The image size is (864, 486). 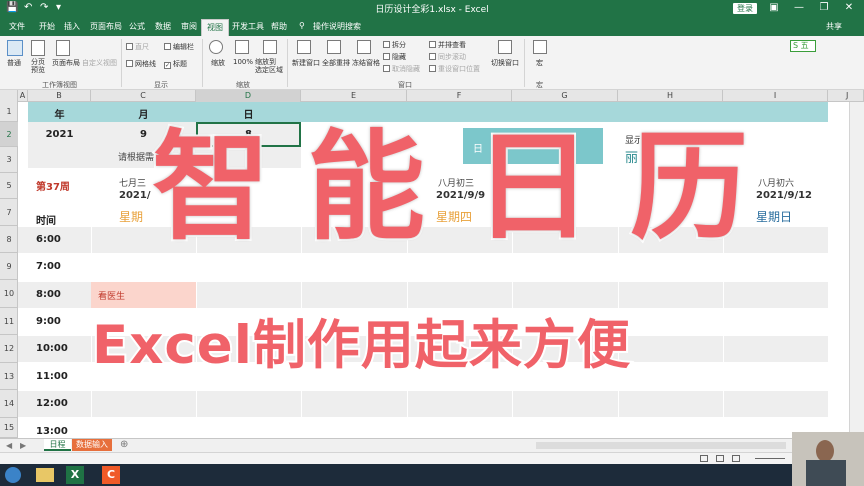 I want to click on normal-view-button: 普通, so click(x=14, y=63).